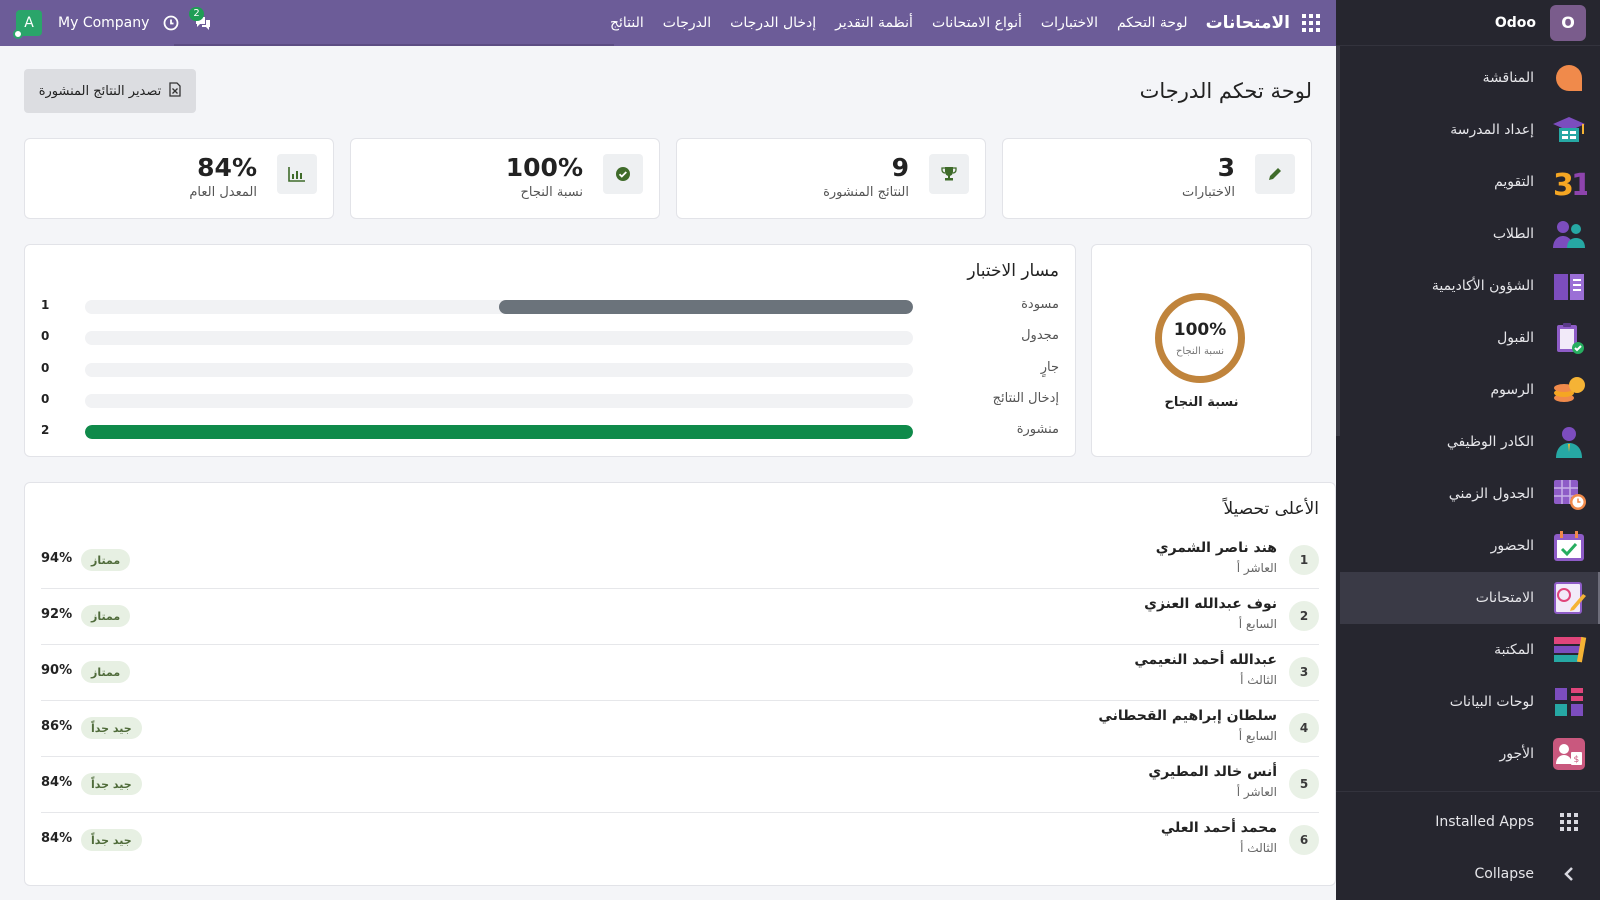 Image resolution: width=1600 pixels, height=900 pixels. Describe the element at coordinates (866, 192) in the screenshot. I see `kpi-label: النتائج المنشورة` at that location.